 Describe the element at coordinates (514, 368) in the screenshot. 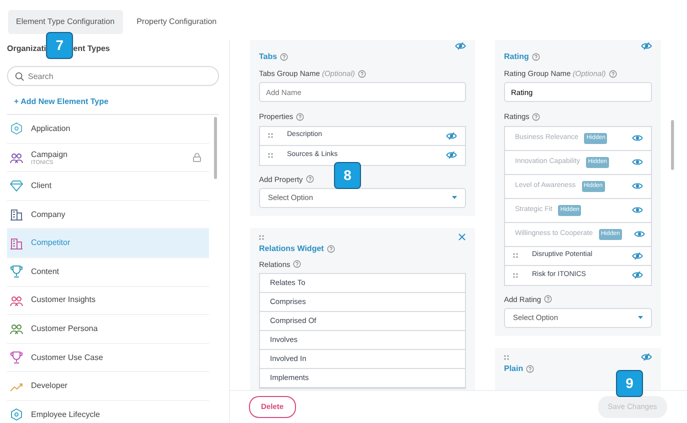

I see `widget-title: Plain` at that location.